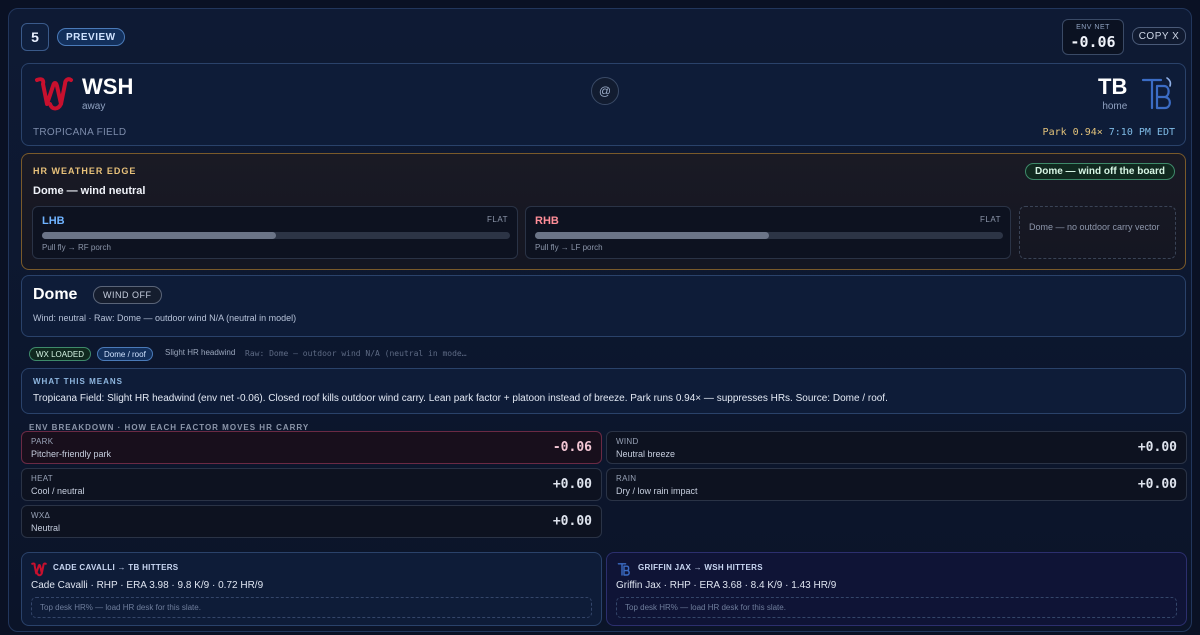 The height and width of the screenshot is (635, 1200). Describe the element at coordinates (71, 454) in the screenshot. I see `factor-desc: Pitcher-friendly park` at that location.